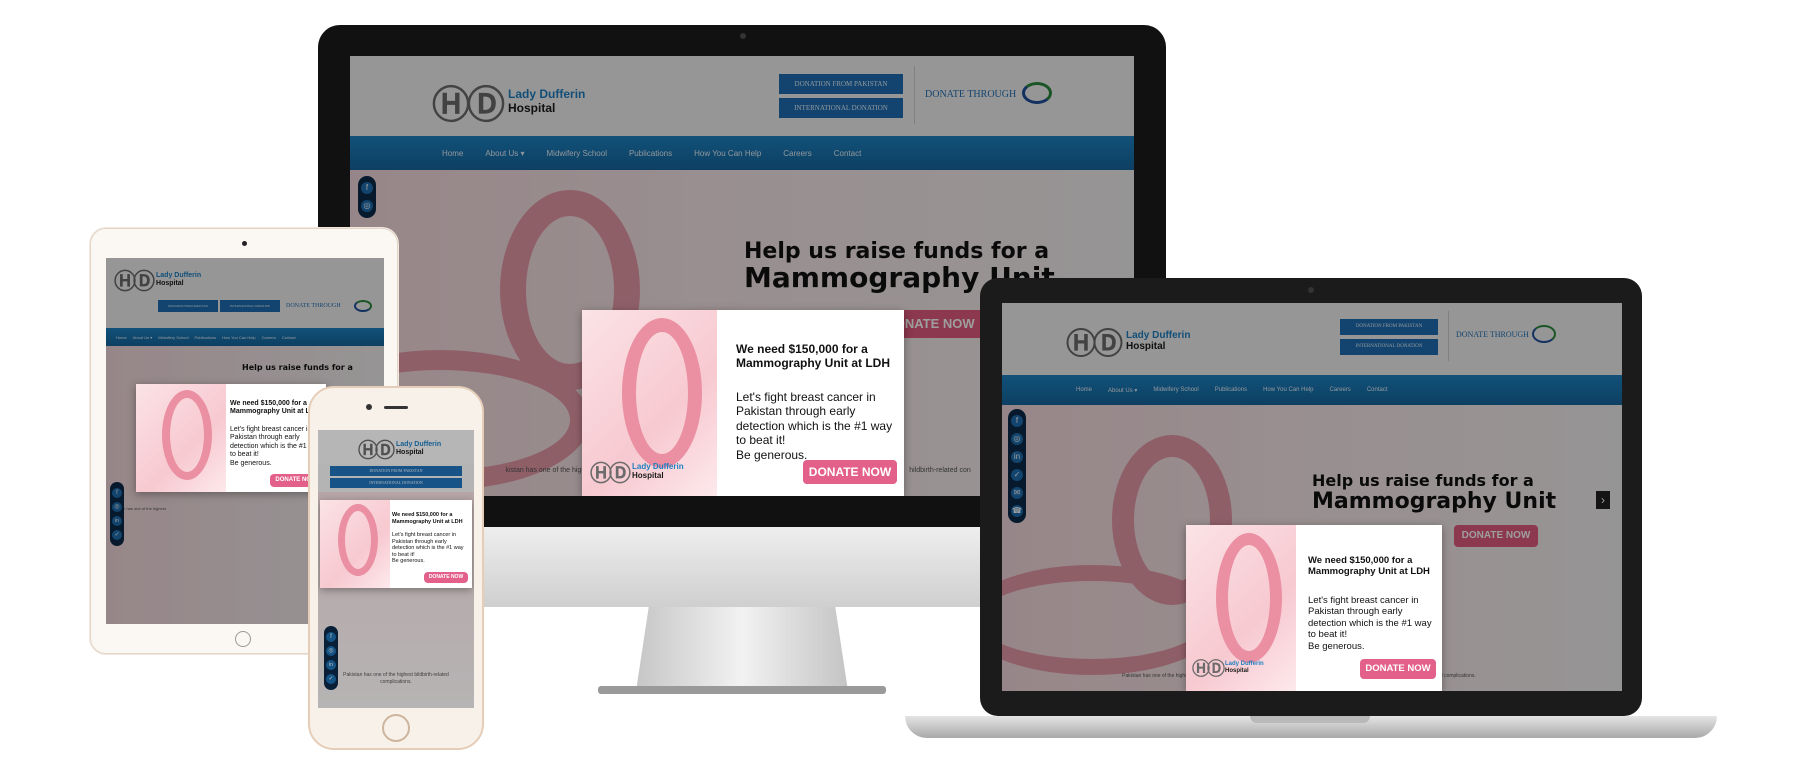  Describe the element at coordinates (1355, 612) in the screenshot. I see `laptop-modal-body-2: Pakistan through early` at that location.